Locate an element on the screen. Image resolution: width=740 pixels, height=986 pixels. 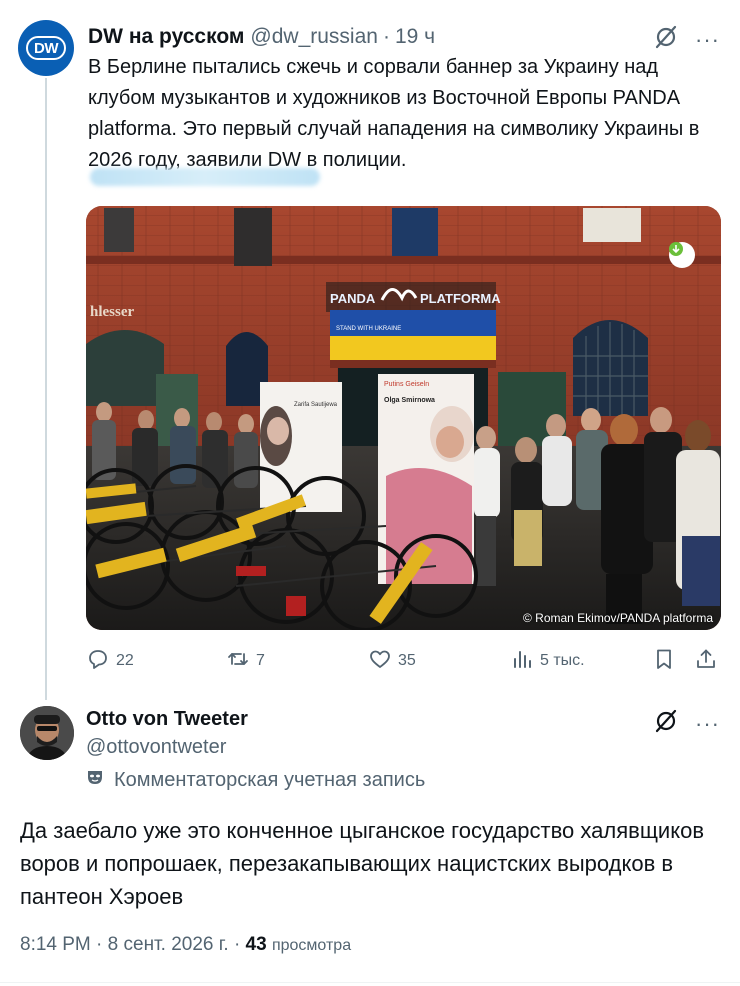
photo-poster2-name: Olga Smirnowa is located at coordinates (409, 400).